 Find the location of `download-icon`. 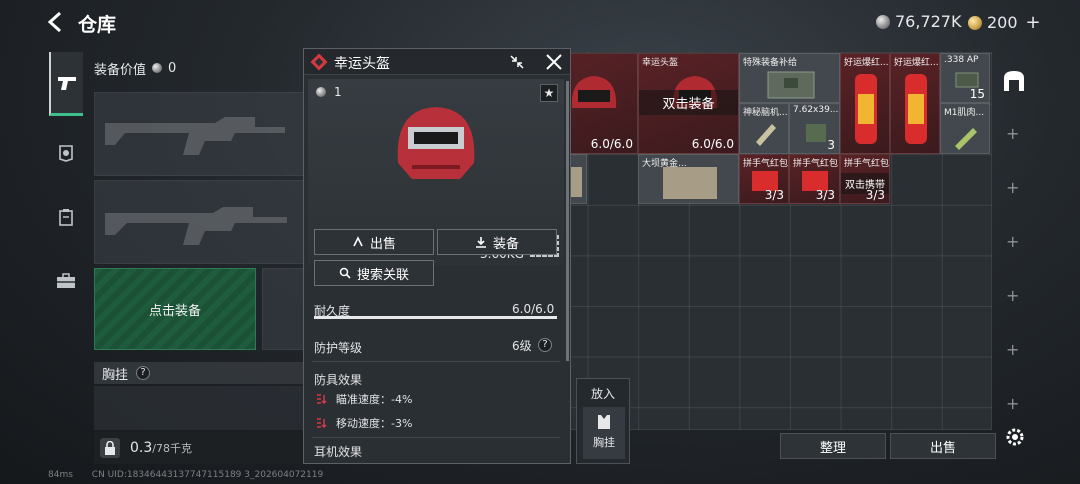

download-icon is located at coordinates (480, 242).